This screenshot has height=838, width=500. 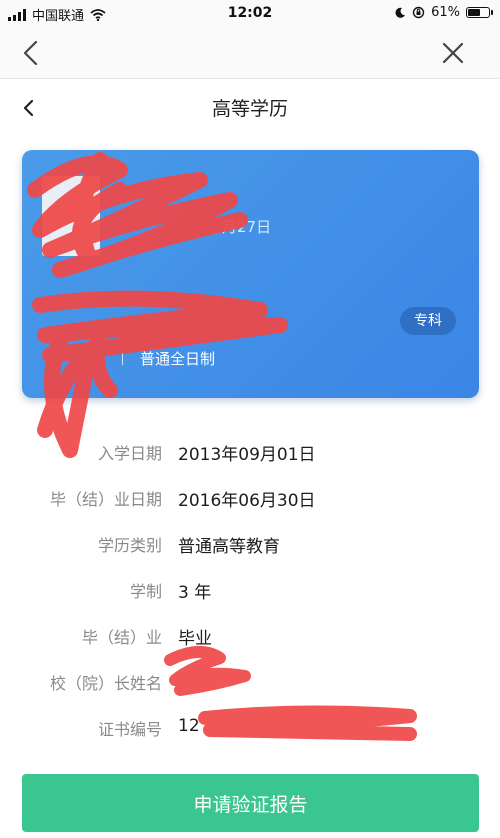 I want to click on study-mode-label: 普通全日制, so click(x=178, y=359).